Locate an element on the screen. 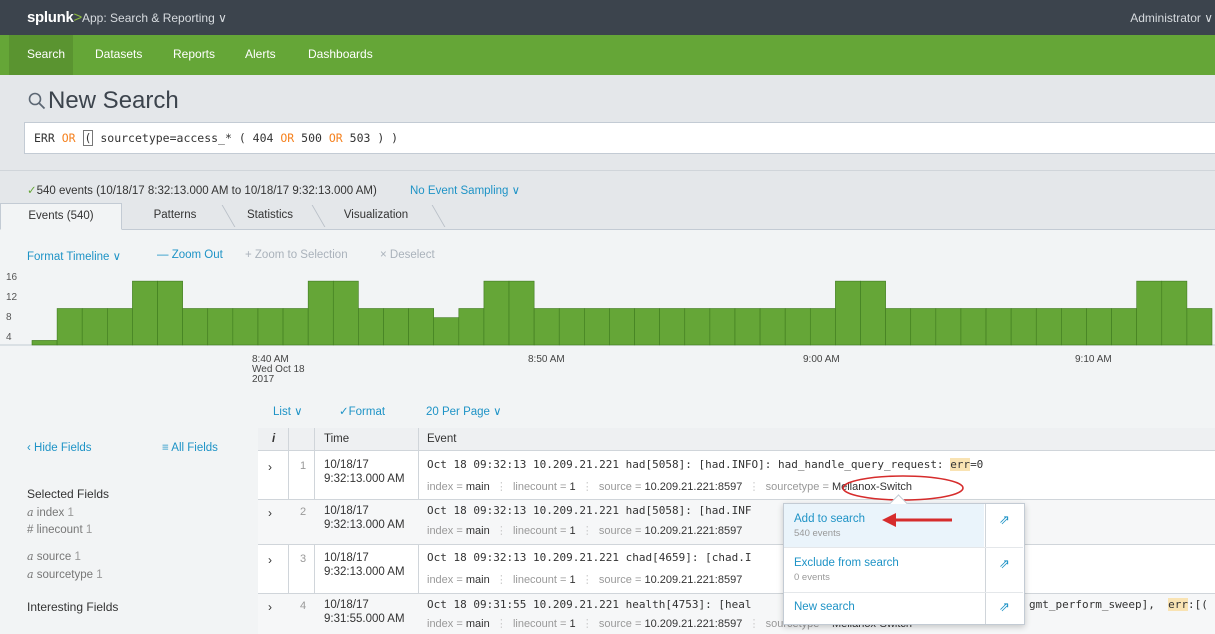 This screenshot has height=634, width=1215. nav-dashboards: Dashboards is located at coordinates (340, 54).